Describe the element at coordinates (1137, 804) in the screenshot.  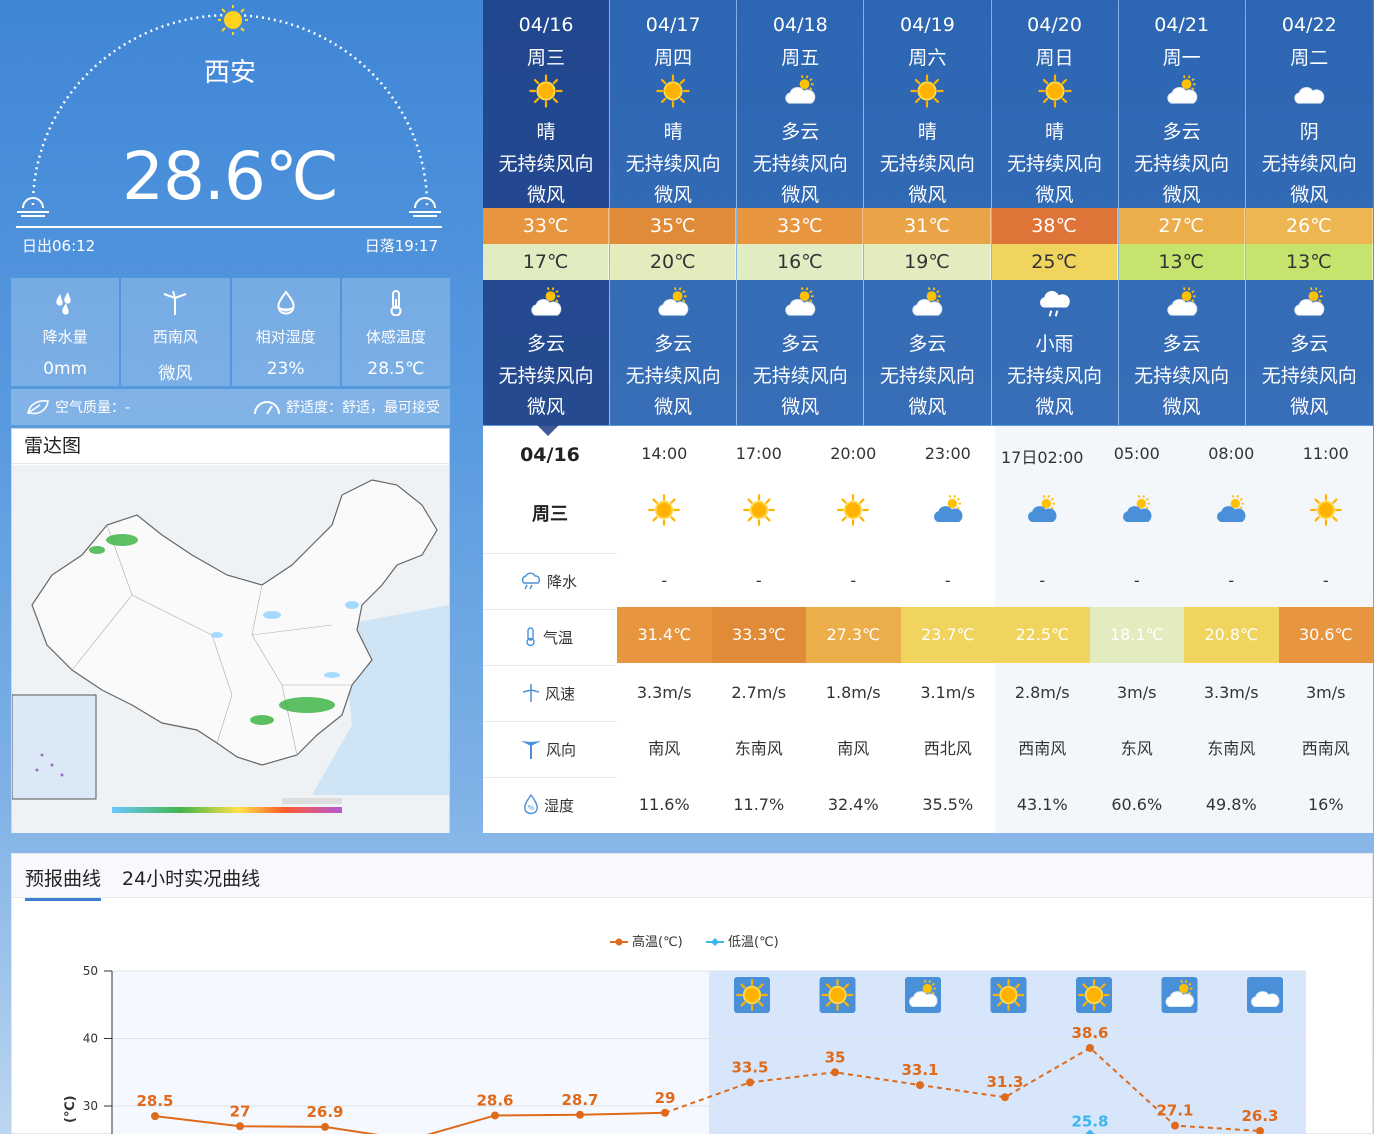
I see `hourly-humidity: 60.6%` at that location.